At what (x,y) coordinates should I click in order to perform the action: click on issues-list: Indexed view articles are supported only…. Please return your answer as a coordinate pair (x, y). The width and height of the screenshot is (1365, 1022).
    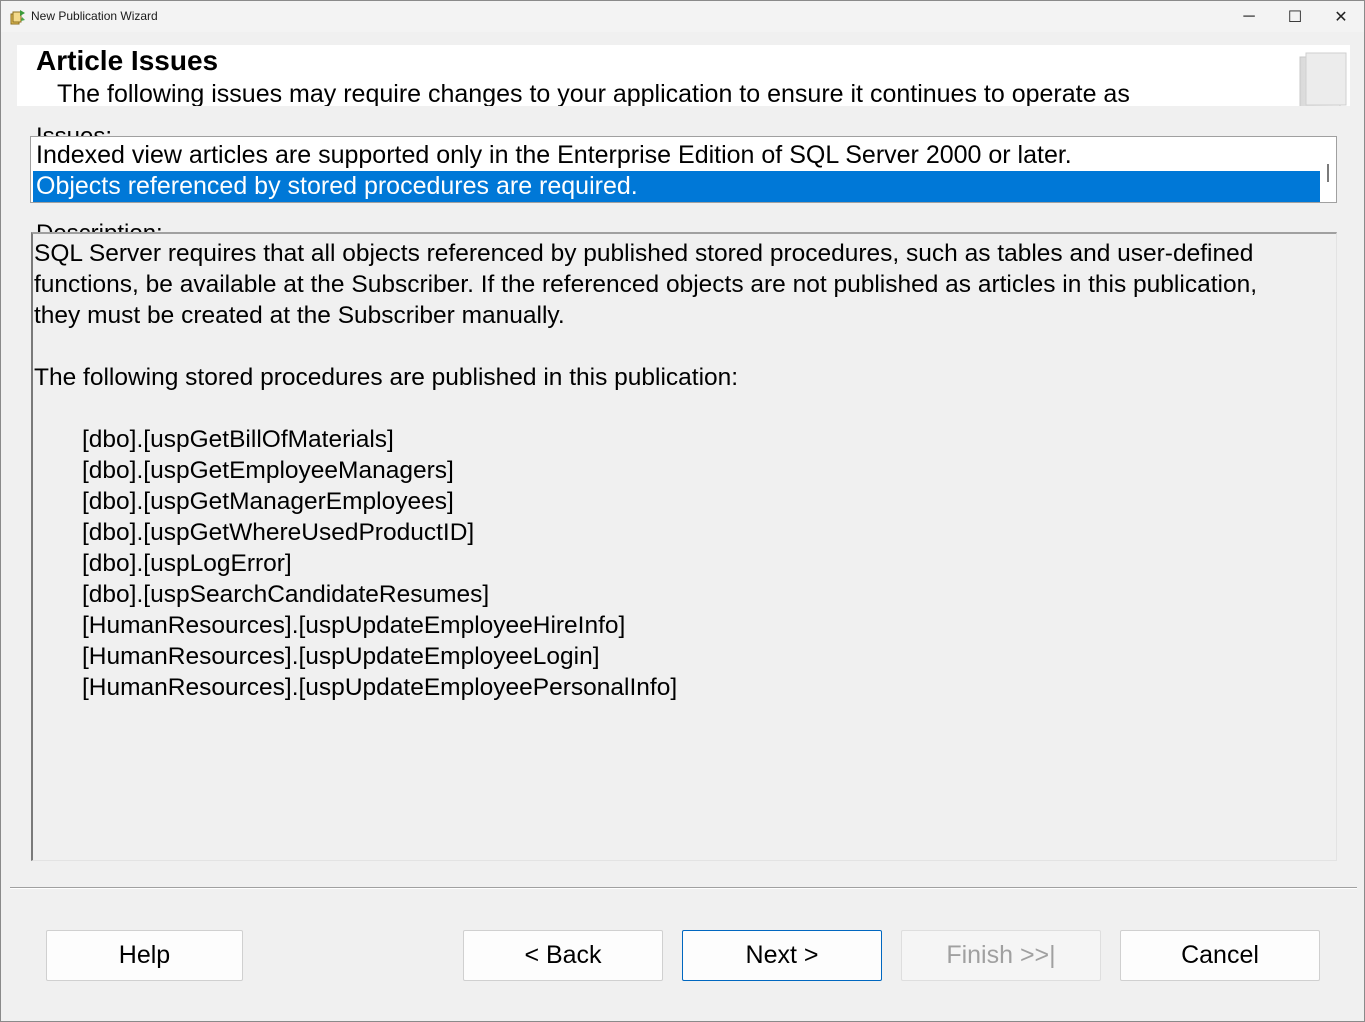
    Looking at the image, I should click on (683, 169).